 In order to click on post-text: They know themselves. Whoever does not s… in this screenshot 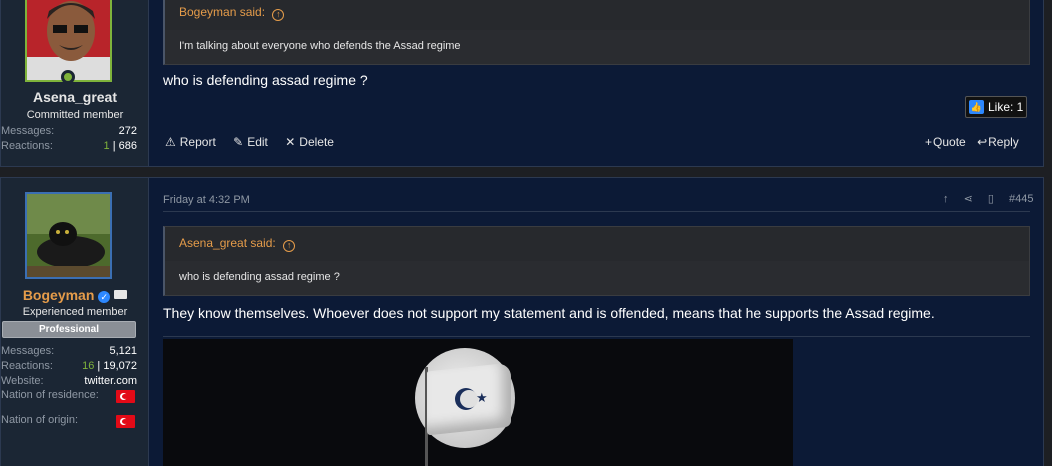, I will do `click(549, 313)`.